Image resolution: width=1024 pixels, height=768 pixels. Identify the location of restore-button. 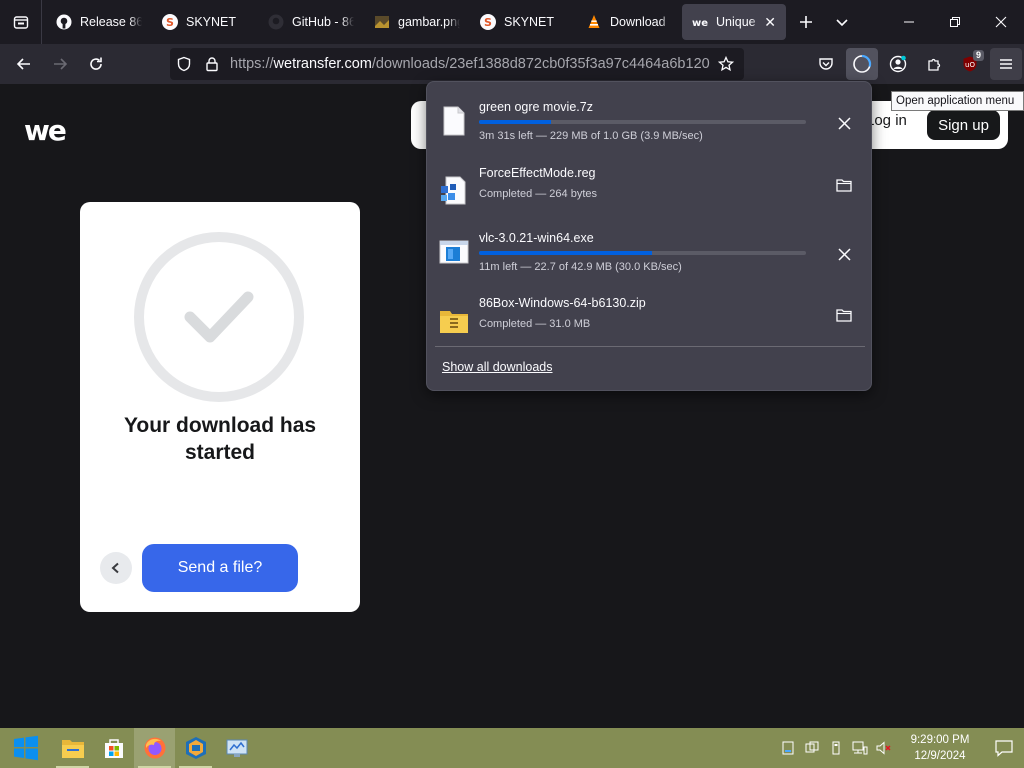
(955, 22).